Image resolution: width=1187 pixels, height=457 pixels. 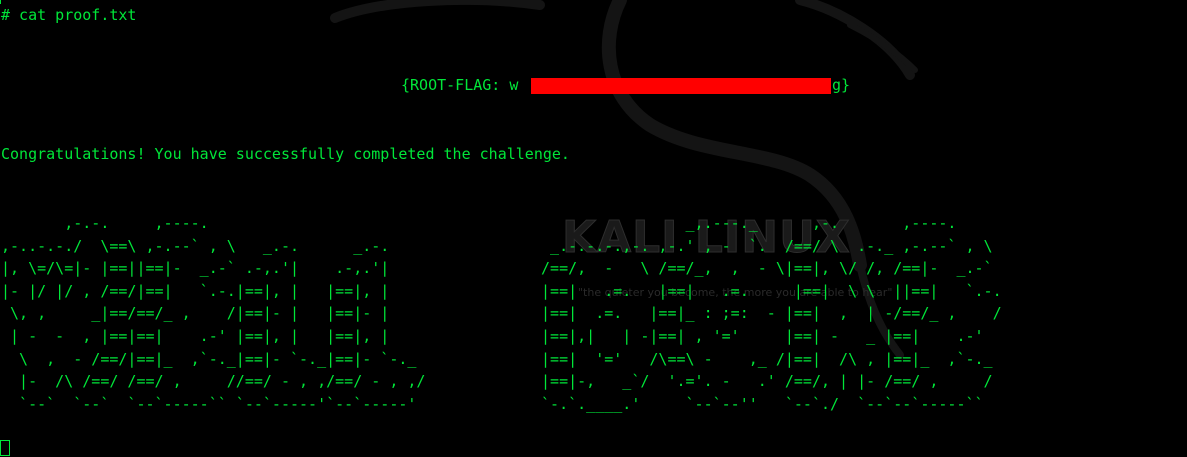 What do you see at coordinates (5, 448) in the screenshot?
I see `terminal-cursor` at bounding box center [5, 448].